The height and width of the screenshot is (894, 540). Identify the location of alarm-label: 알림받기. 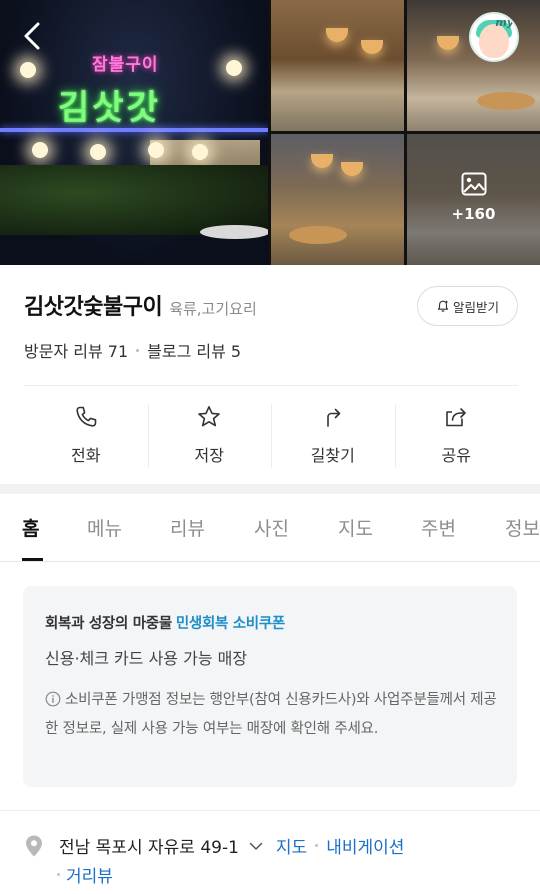
(475, 307).